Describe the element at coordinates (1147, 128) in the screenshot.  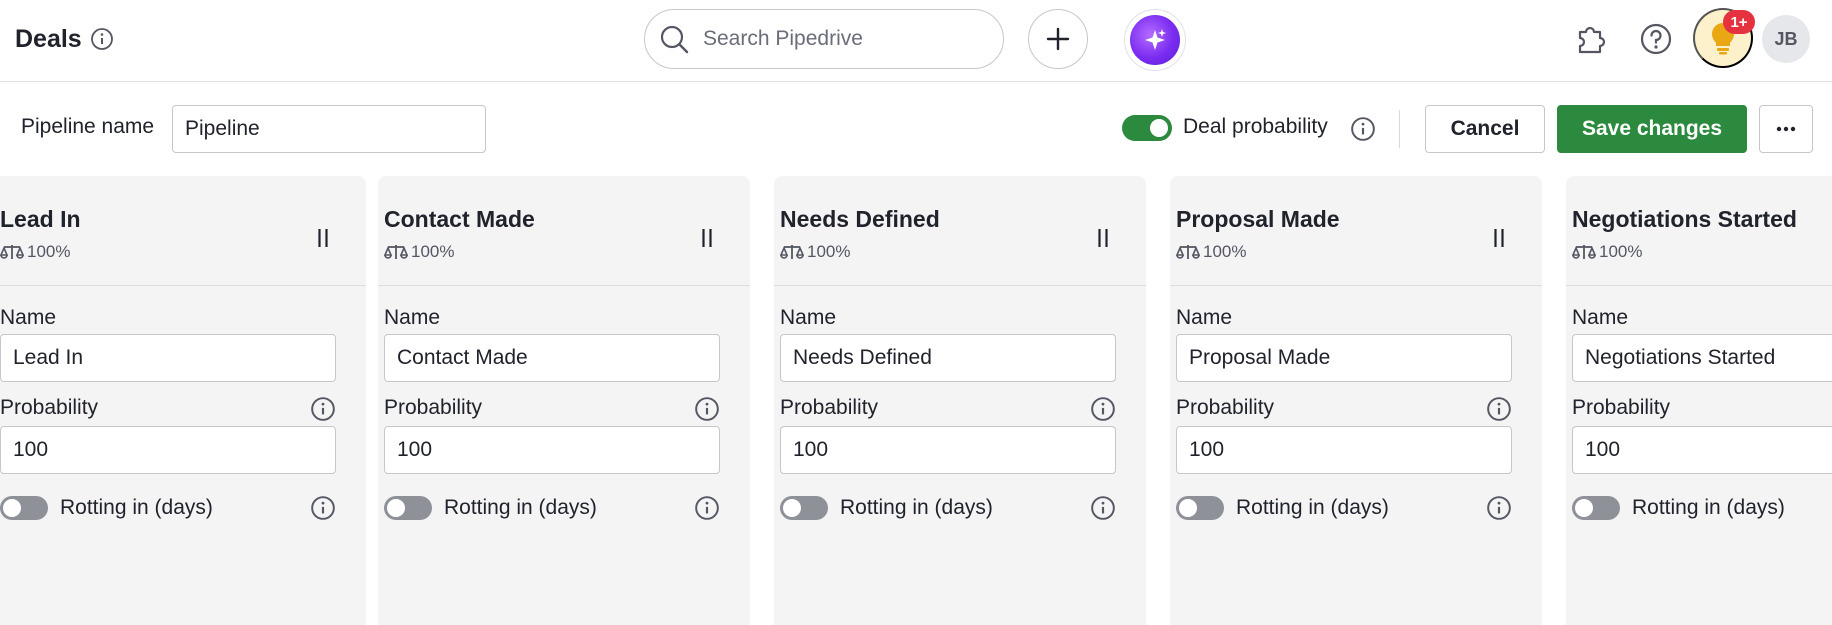
I see `deal-probability-toggle` at that location.